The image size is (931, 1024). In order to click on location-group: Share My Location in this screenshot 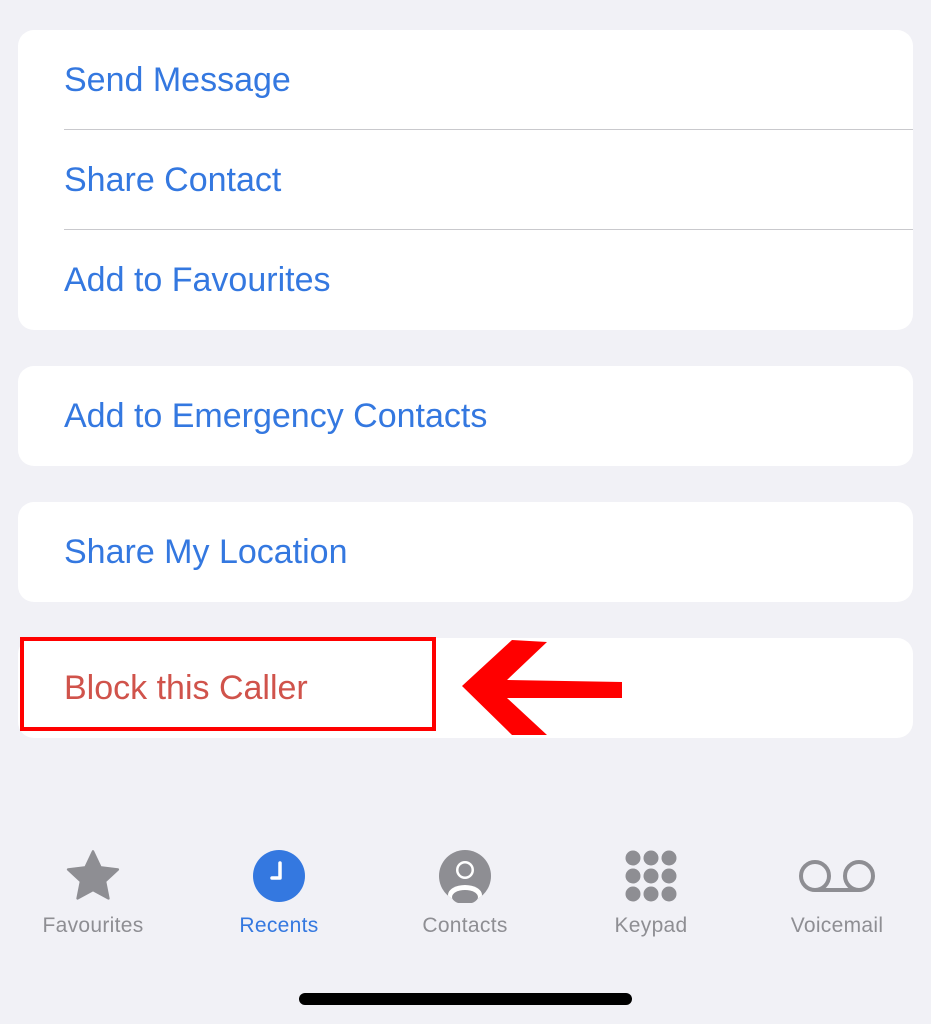, I will do `click(465, 552)`.